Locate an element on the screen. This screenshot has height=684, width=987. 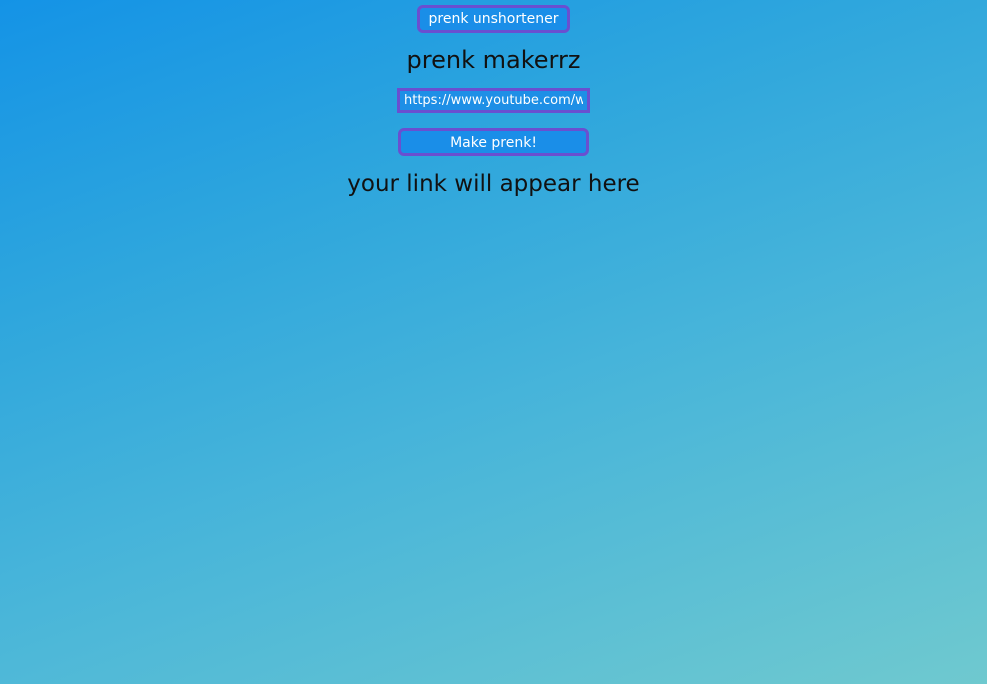
page-title: prenk makerrz is located at coordinates (493, 60).